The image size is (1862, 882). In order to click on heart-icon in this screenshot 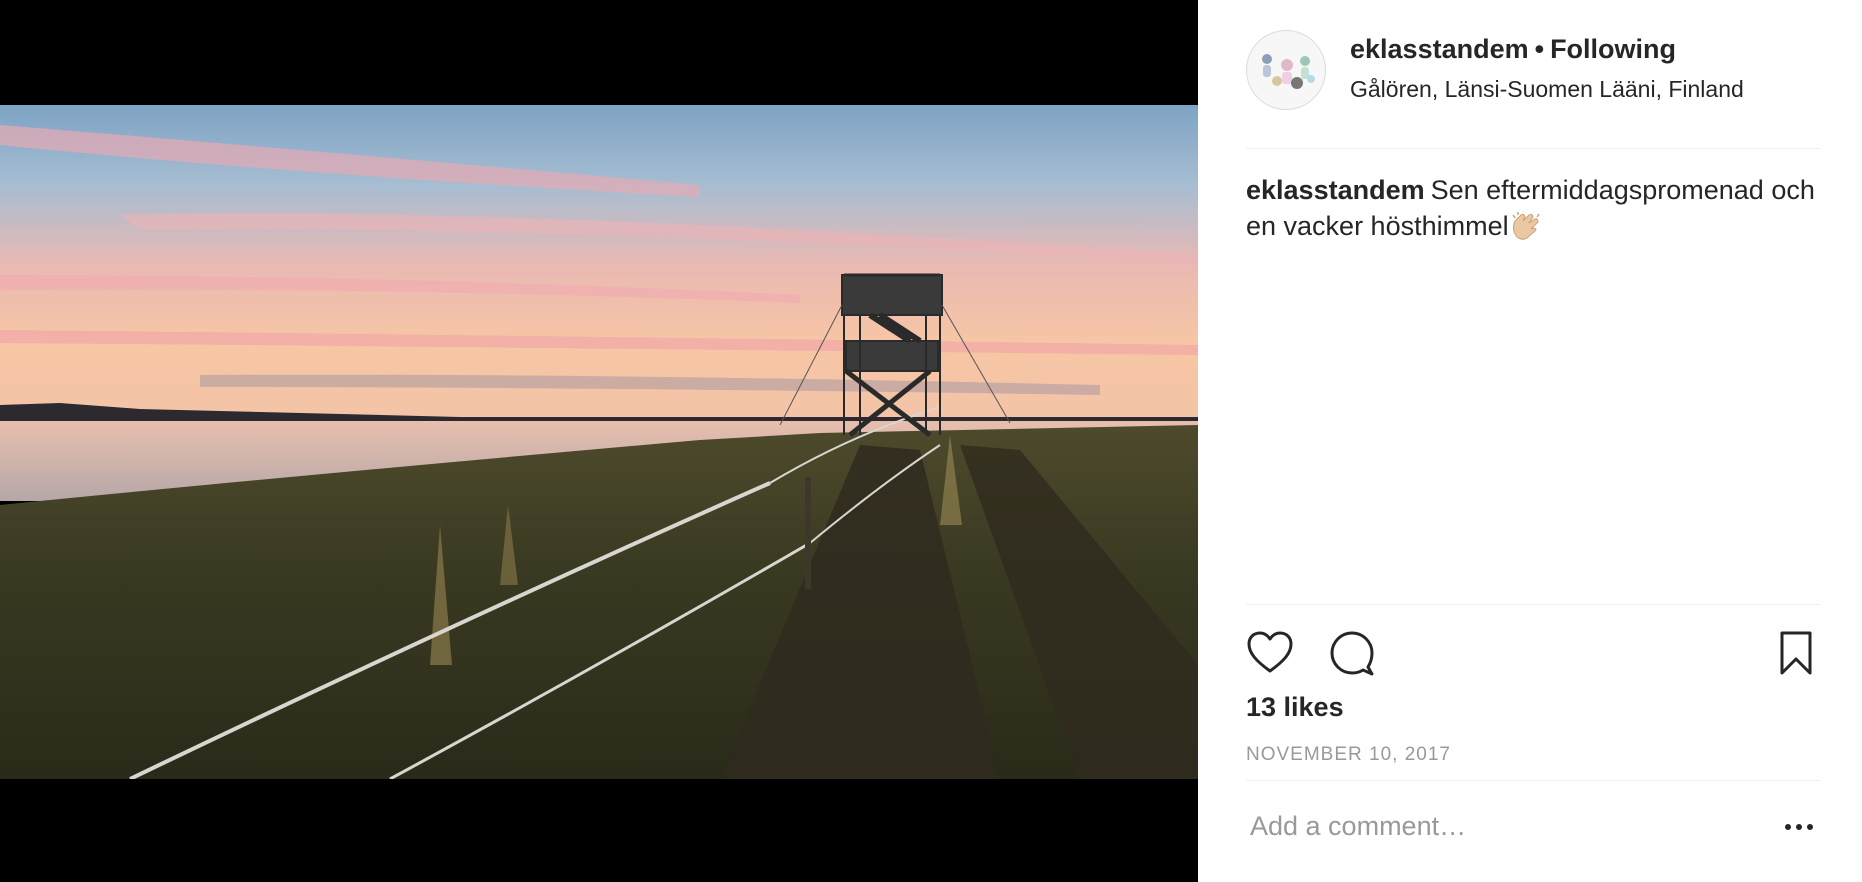, I will do `click(1270, 653)`.